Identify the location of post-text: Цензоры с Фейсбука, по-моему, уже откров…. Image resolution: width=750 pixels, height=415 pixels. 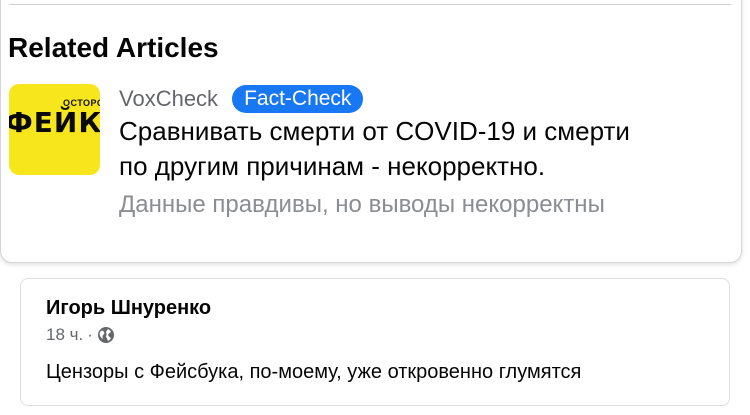
(314, 372).